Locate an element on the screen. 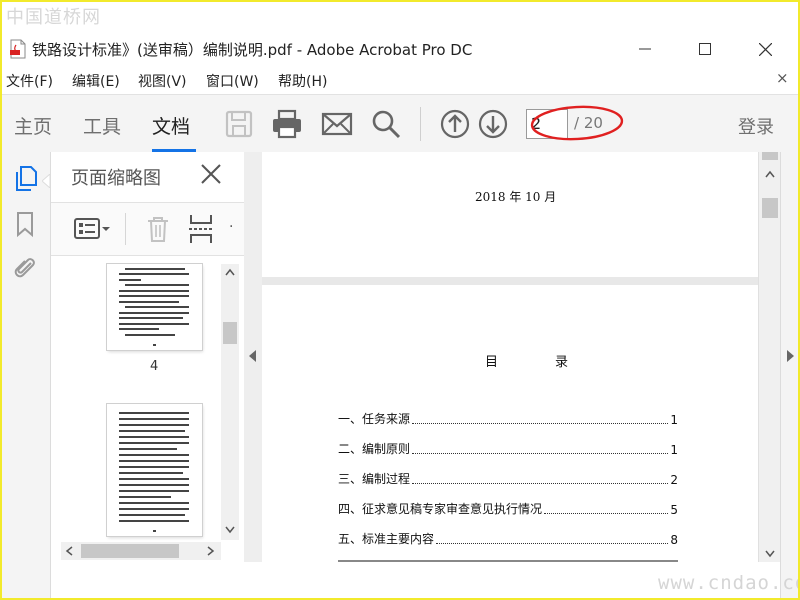 This screenshot has height=600, width=800. thumbnail-scroll-thumb is located at coordinates (230, 333).